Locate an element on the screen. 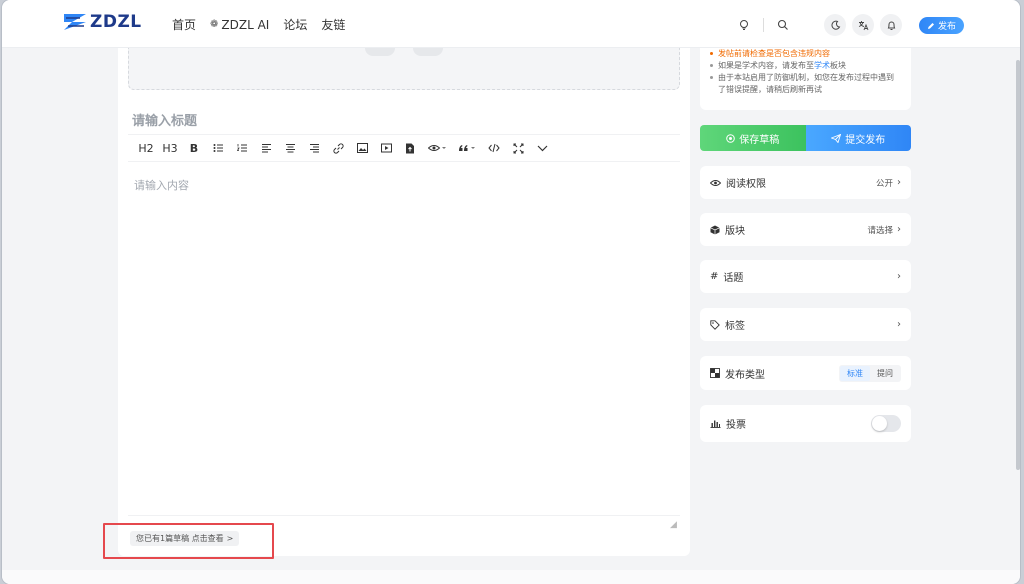  publish-type-row: 发布类型 标准 提问 is located at coordinates (805, 373).